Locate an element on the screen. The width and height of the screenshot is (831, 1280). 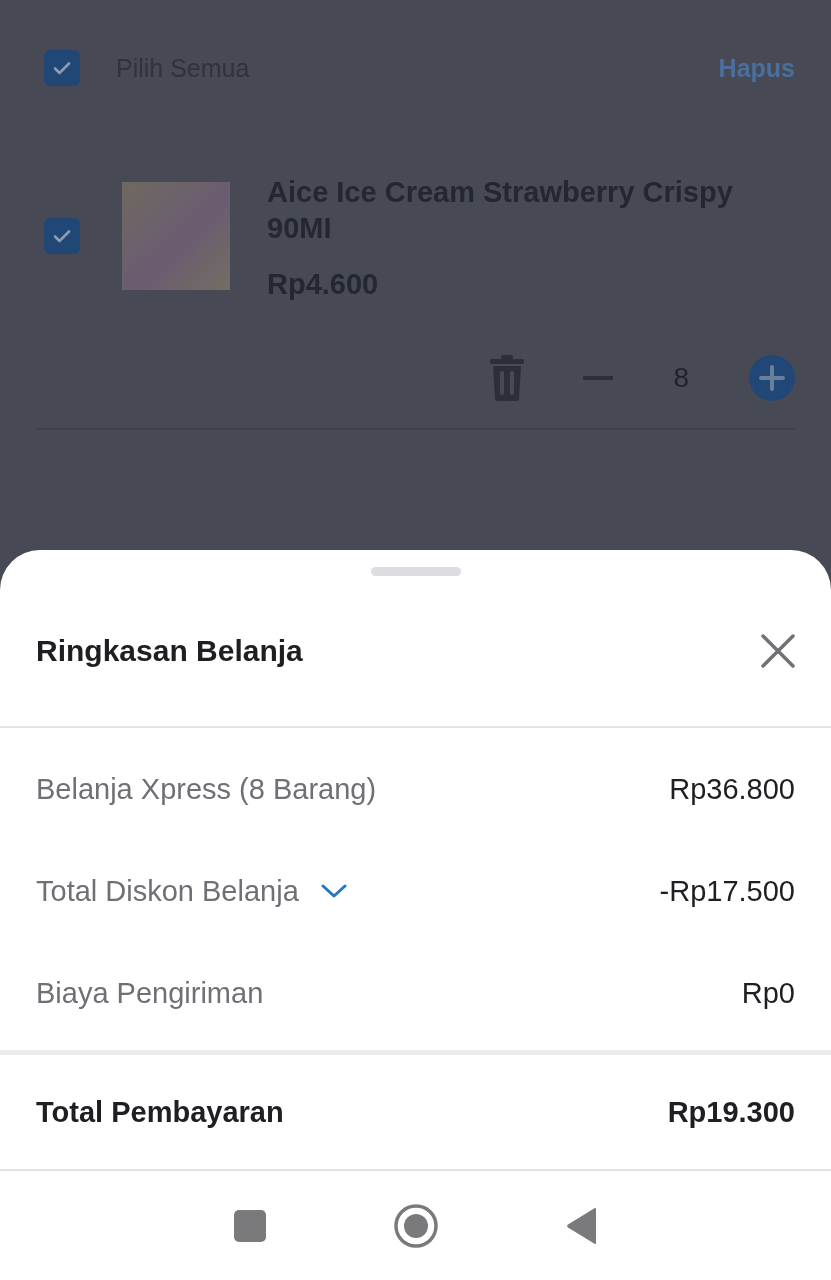
plus-icon is located at coordinates (772, 378).